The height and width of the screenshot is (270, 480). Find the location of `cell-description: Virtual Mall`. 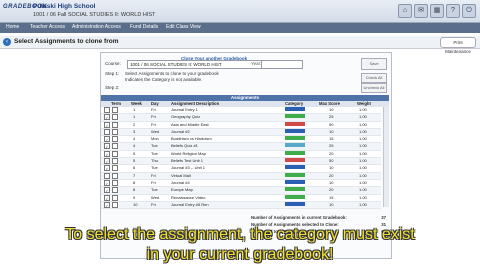

cell-description: Virtual Mall is located at coordinates (181, 175).